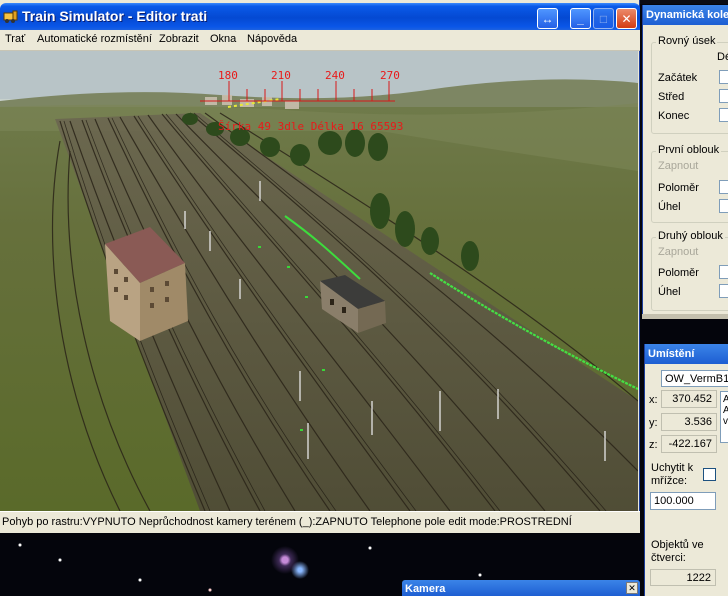  I want to click on object-name-field: OW_VermB10, so click(694, 378).